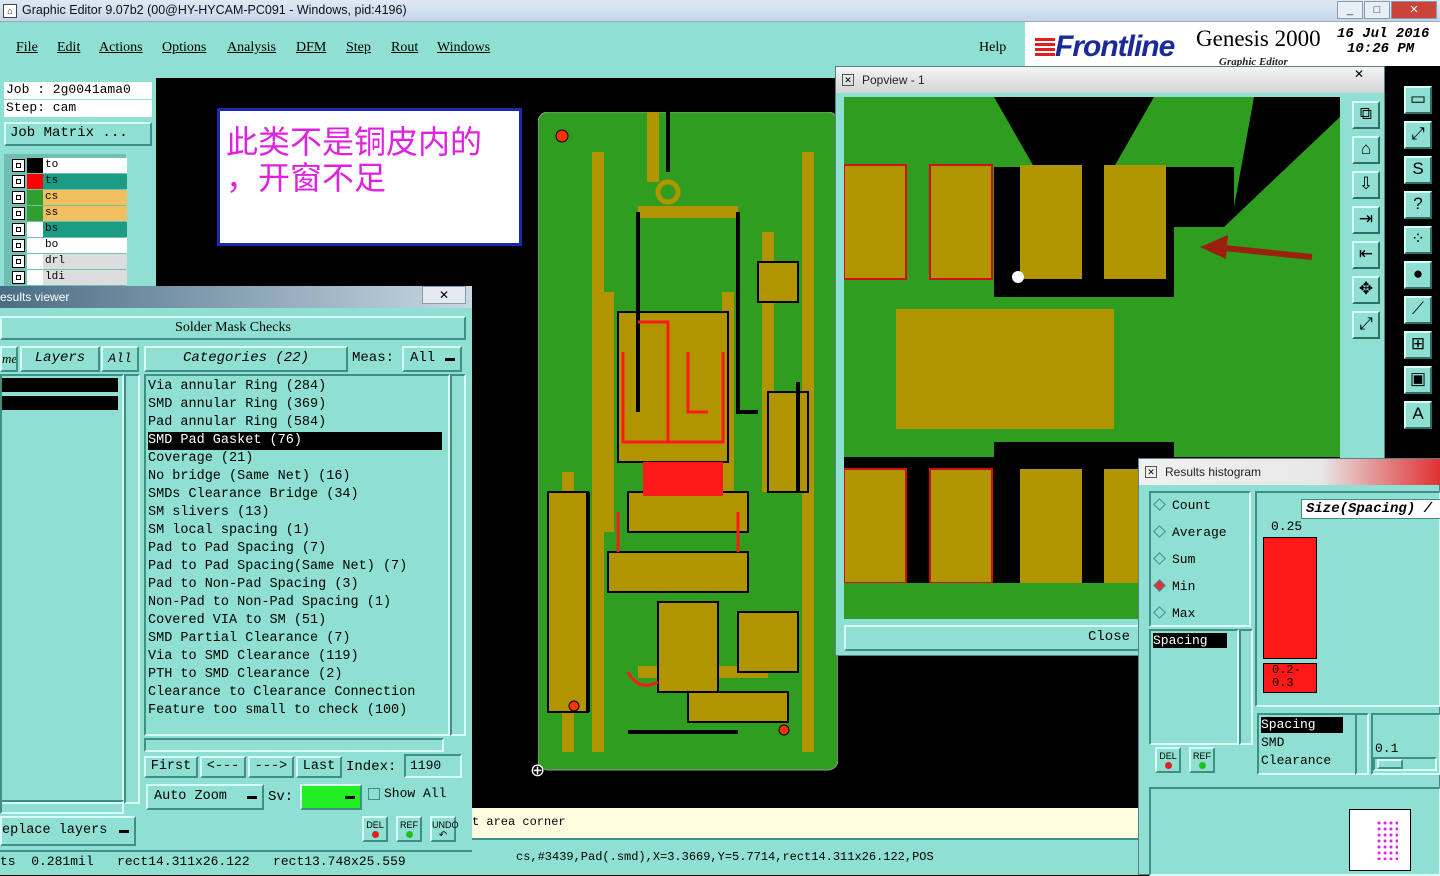 The image size is (1440, 876). I want to click on popview-close-button: ✕, so click(1359, 74).